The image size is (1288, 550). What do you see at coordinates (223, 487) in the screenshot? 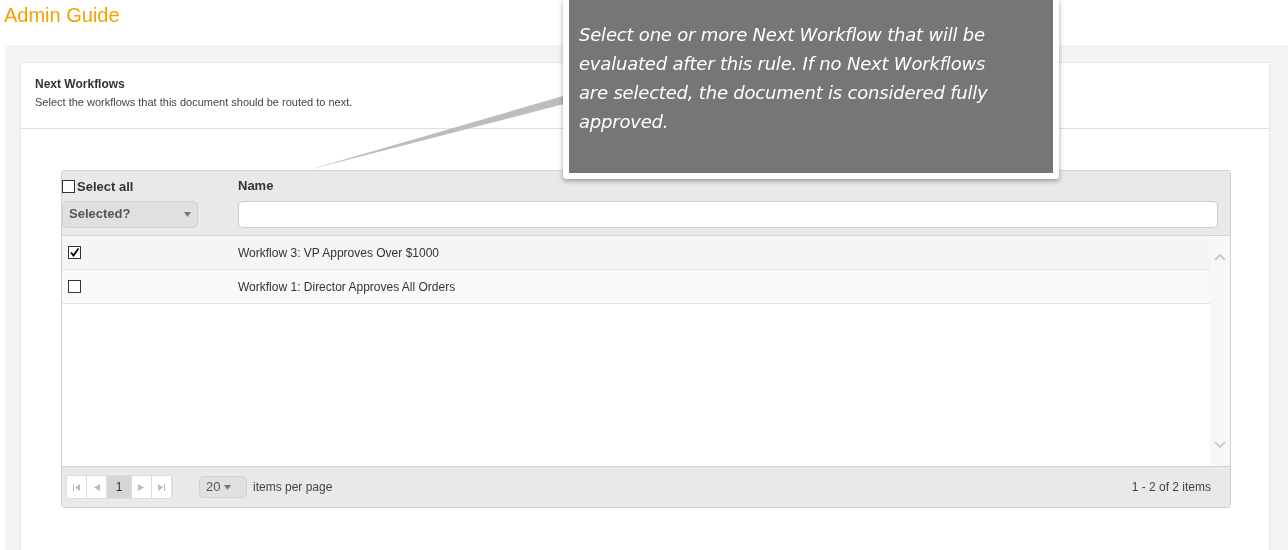
I see `page-size-dropdown: 20` at bounding box center [223, 487].